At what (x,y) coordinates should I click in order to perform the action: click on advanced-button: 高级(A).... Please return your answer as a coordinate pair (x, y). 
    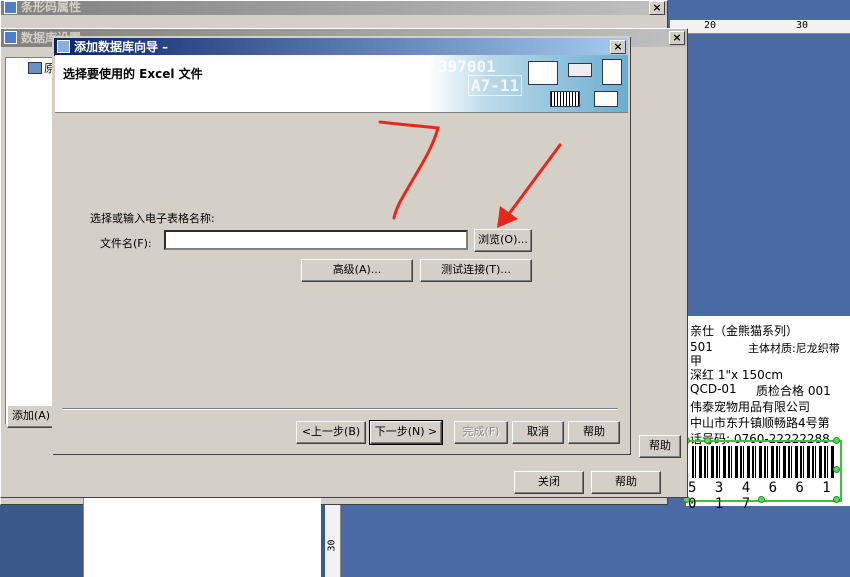
    Looking at the image, I should click on (357, 270).